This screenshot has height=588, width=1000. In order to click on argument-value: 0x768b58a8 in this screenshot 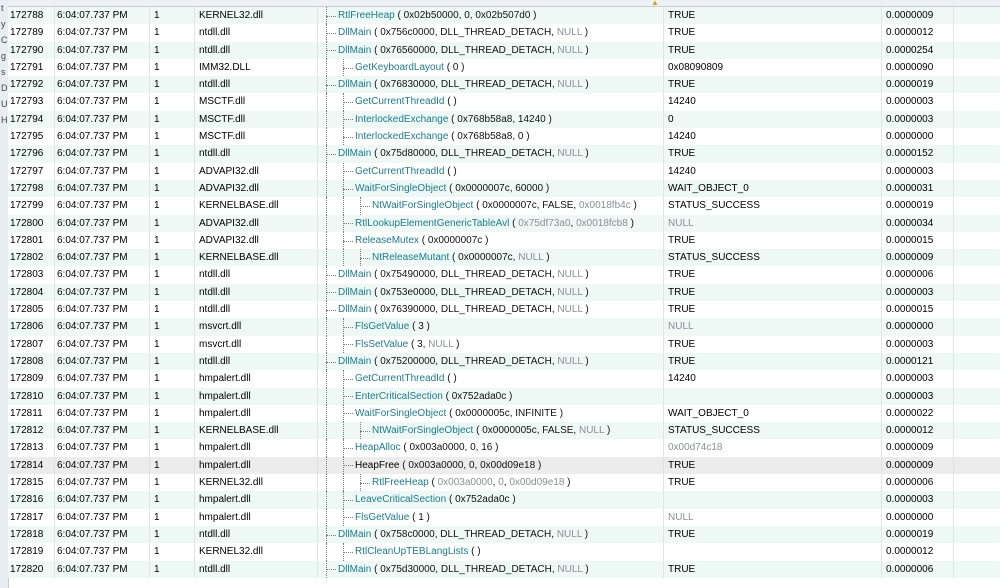, I will do `click(485, 137)`.